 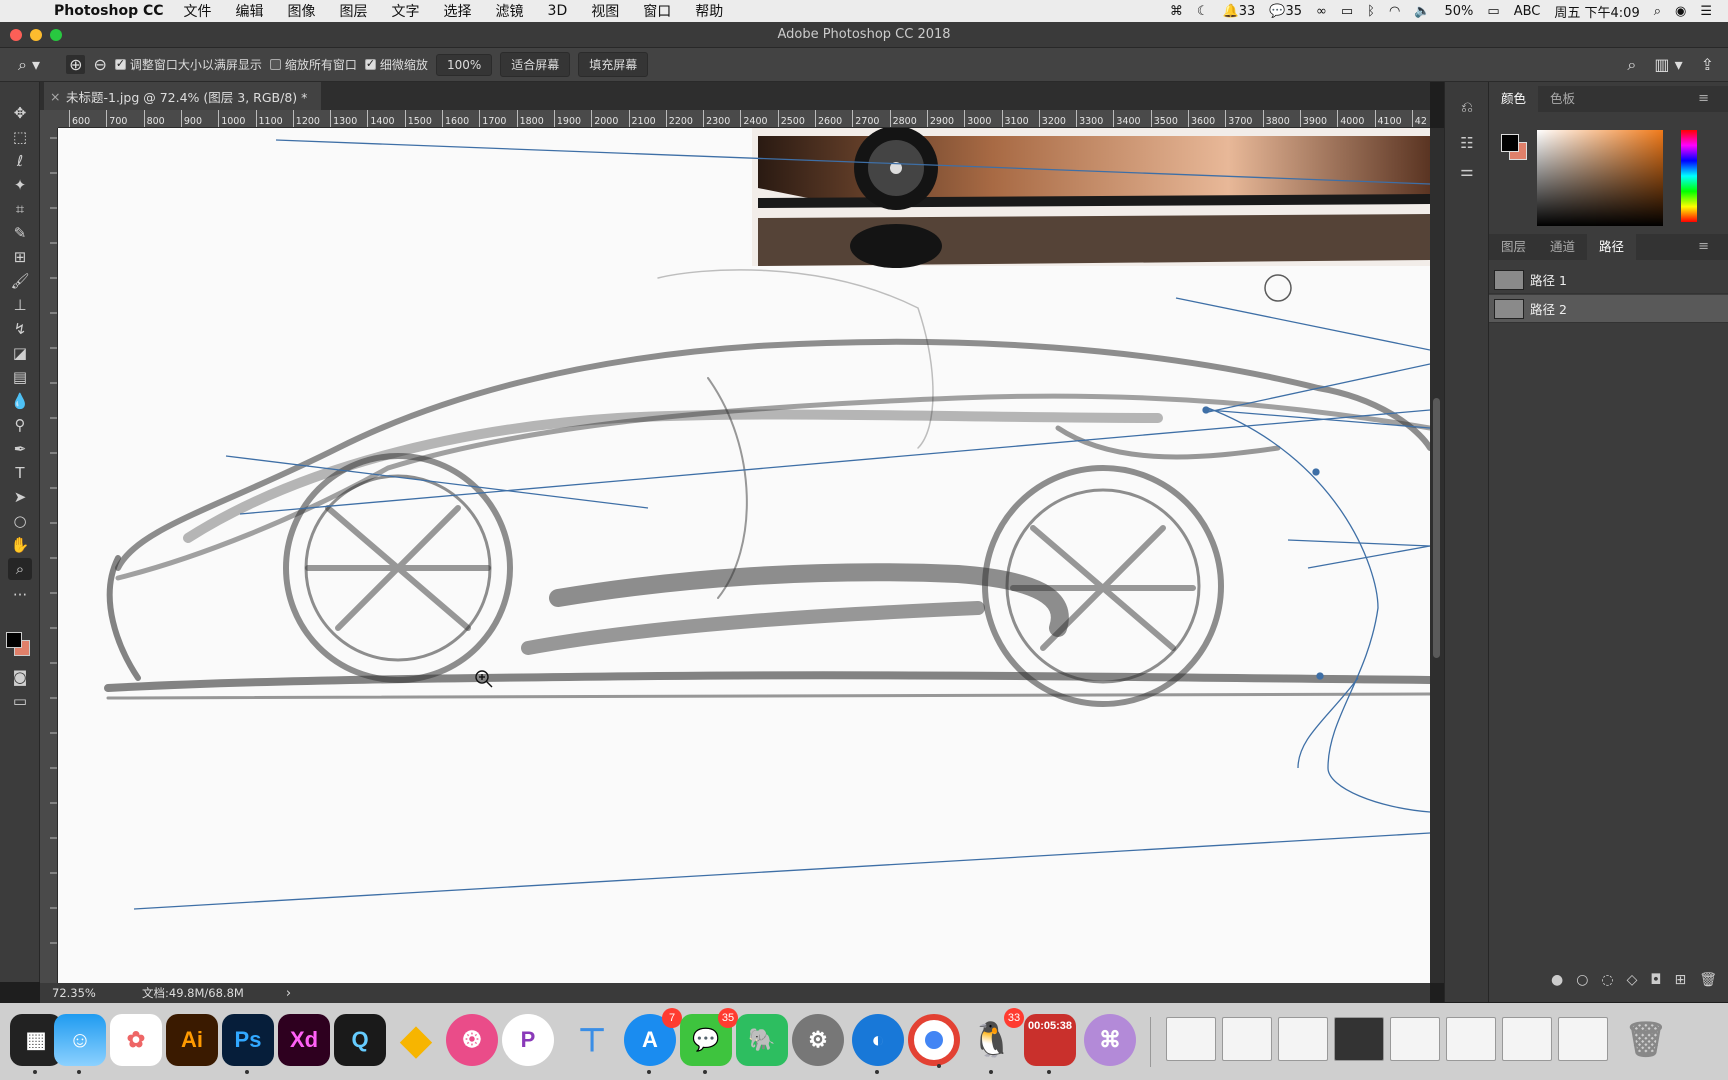 What do you see at coordinates (1422, 11) in the screenshot?
I see `volume-icon: 🔈` at bounding box center [1422, 11].